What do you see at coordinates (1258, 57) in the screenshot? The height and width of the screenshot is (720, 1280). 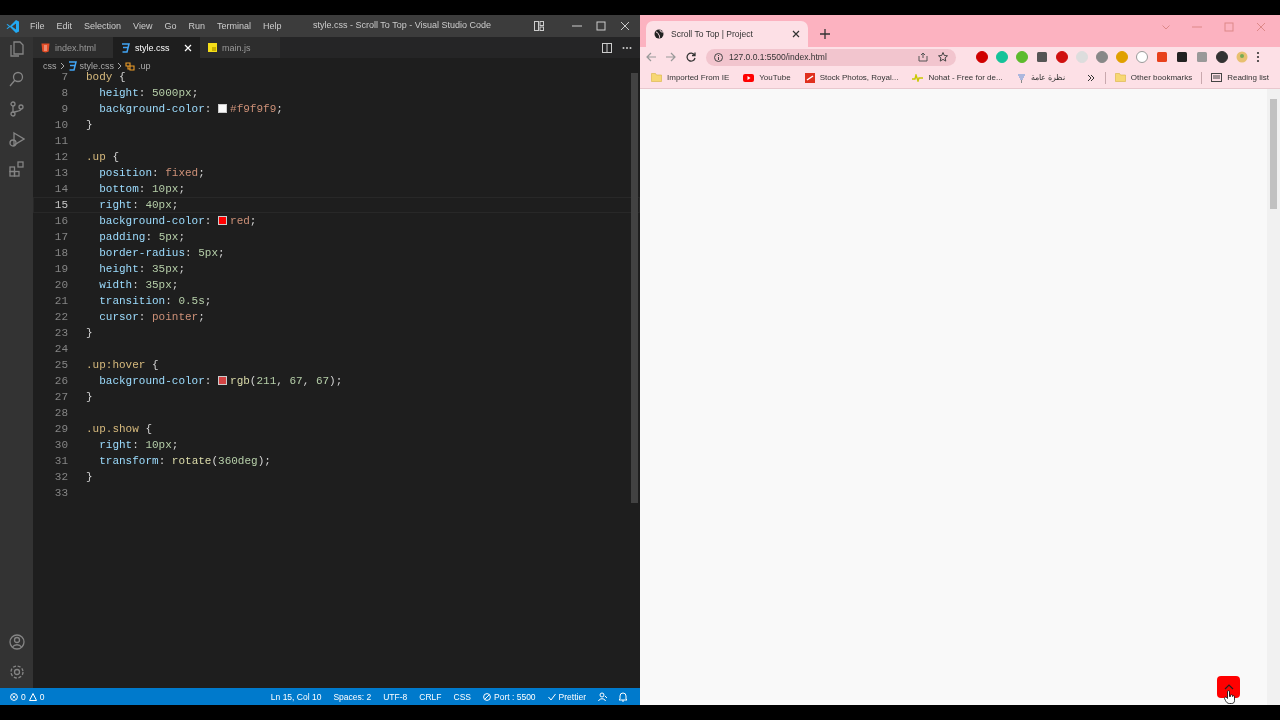 I see `menu-icon` at bounding box center [1258, 57].